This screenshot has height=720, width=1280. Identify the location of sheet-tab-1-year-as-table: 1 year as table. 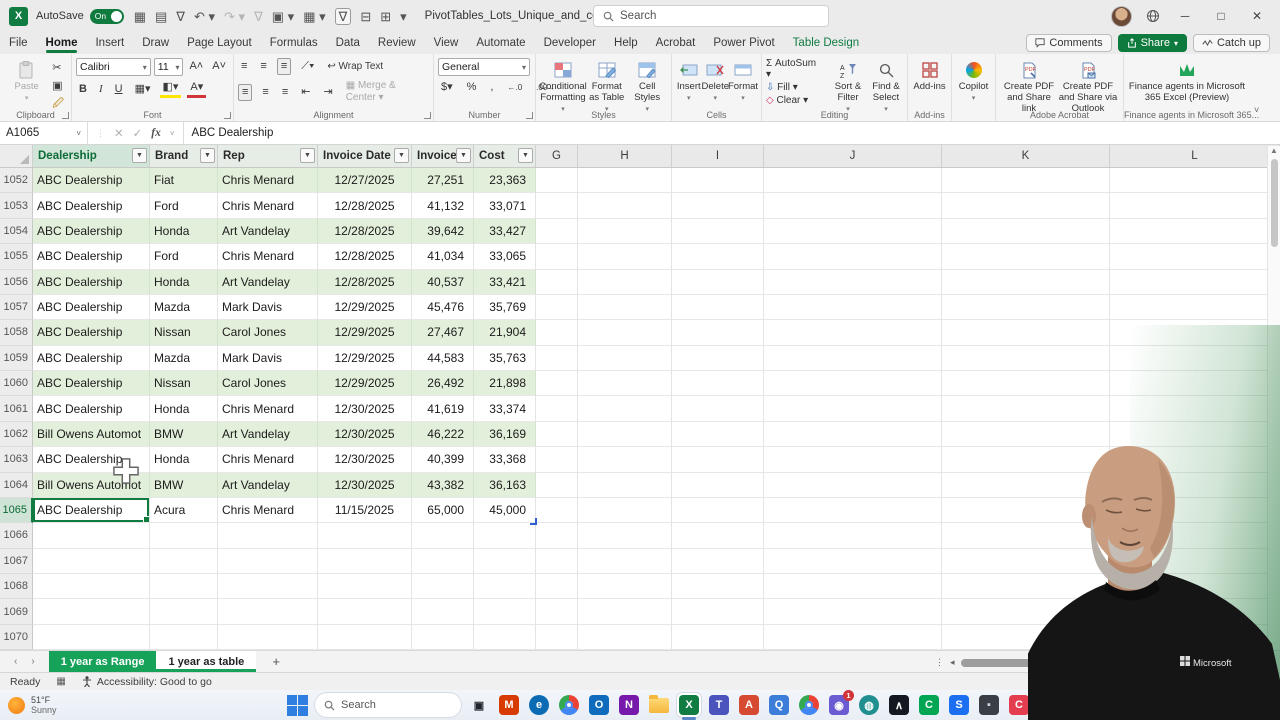
(206, 661).